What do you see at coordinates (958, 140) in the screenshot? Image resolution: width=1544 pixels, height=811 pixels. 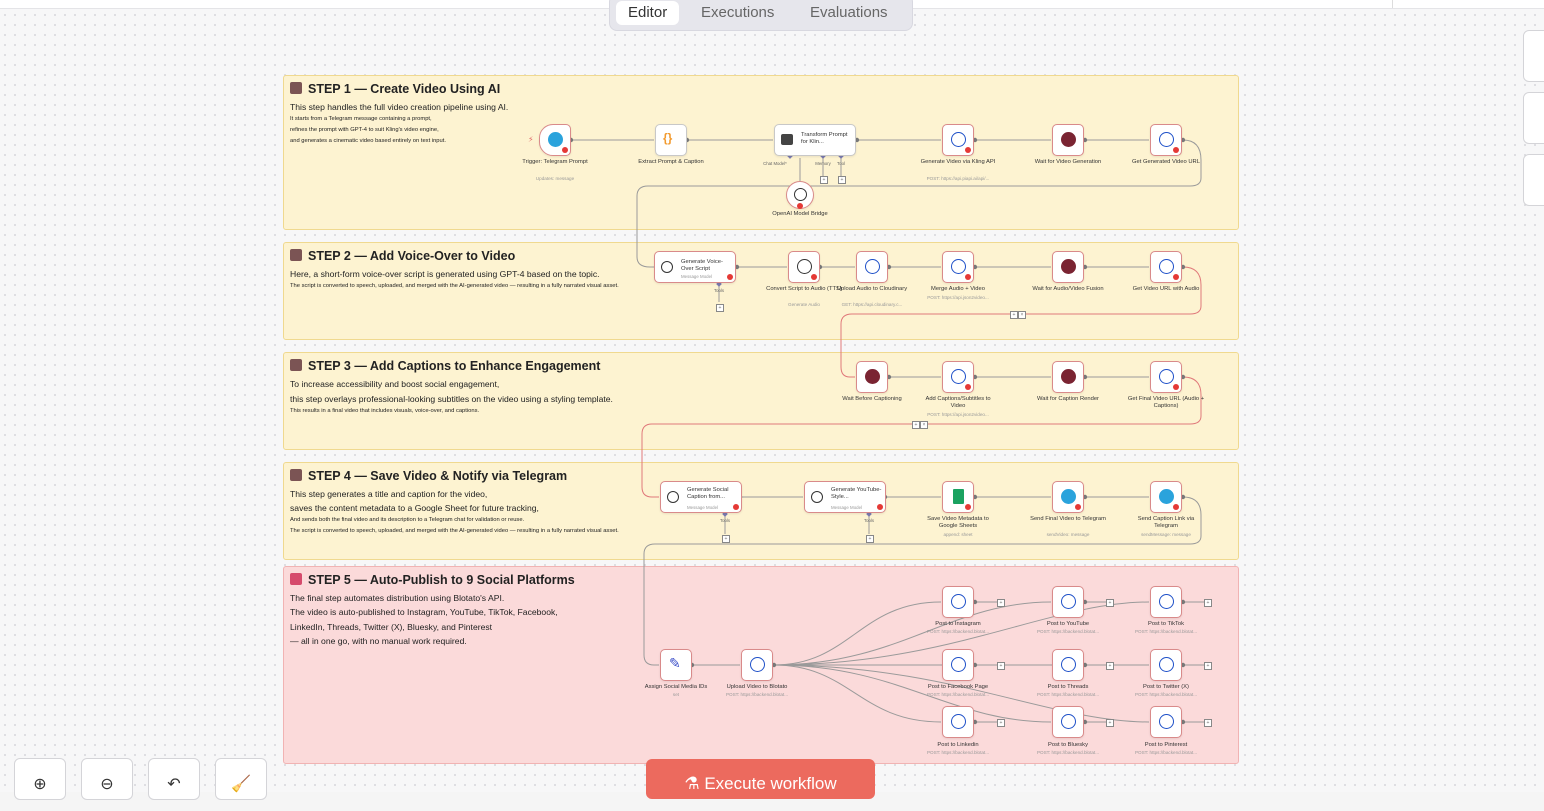 I see `node-kling` at bounding box center [958, 140].